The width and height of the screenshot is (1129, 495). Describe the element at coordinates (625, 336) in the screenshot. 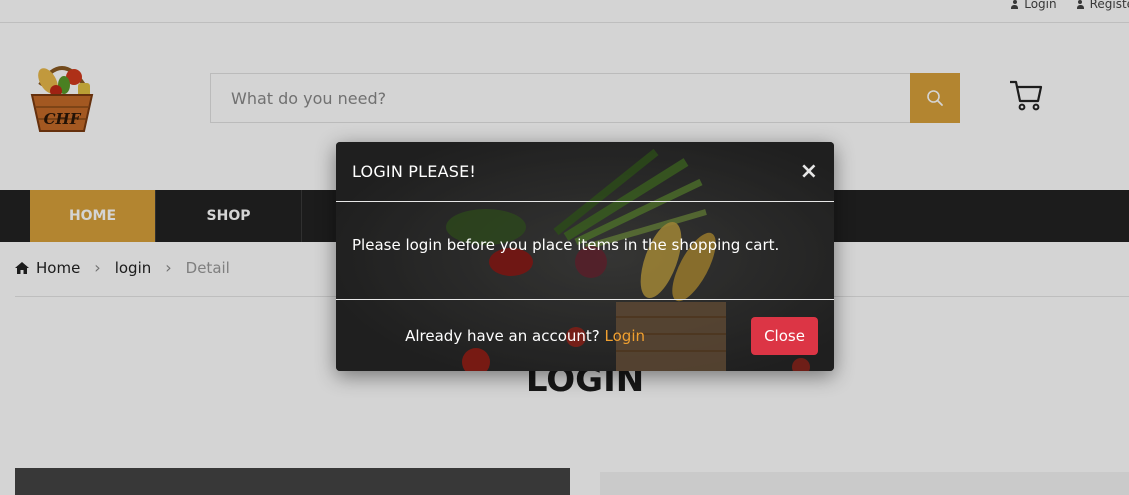

I see `modal-login-link: Login` at that location.